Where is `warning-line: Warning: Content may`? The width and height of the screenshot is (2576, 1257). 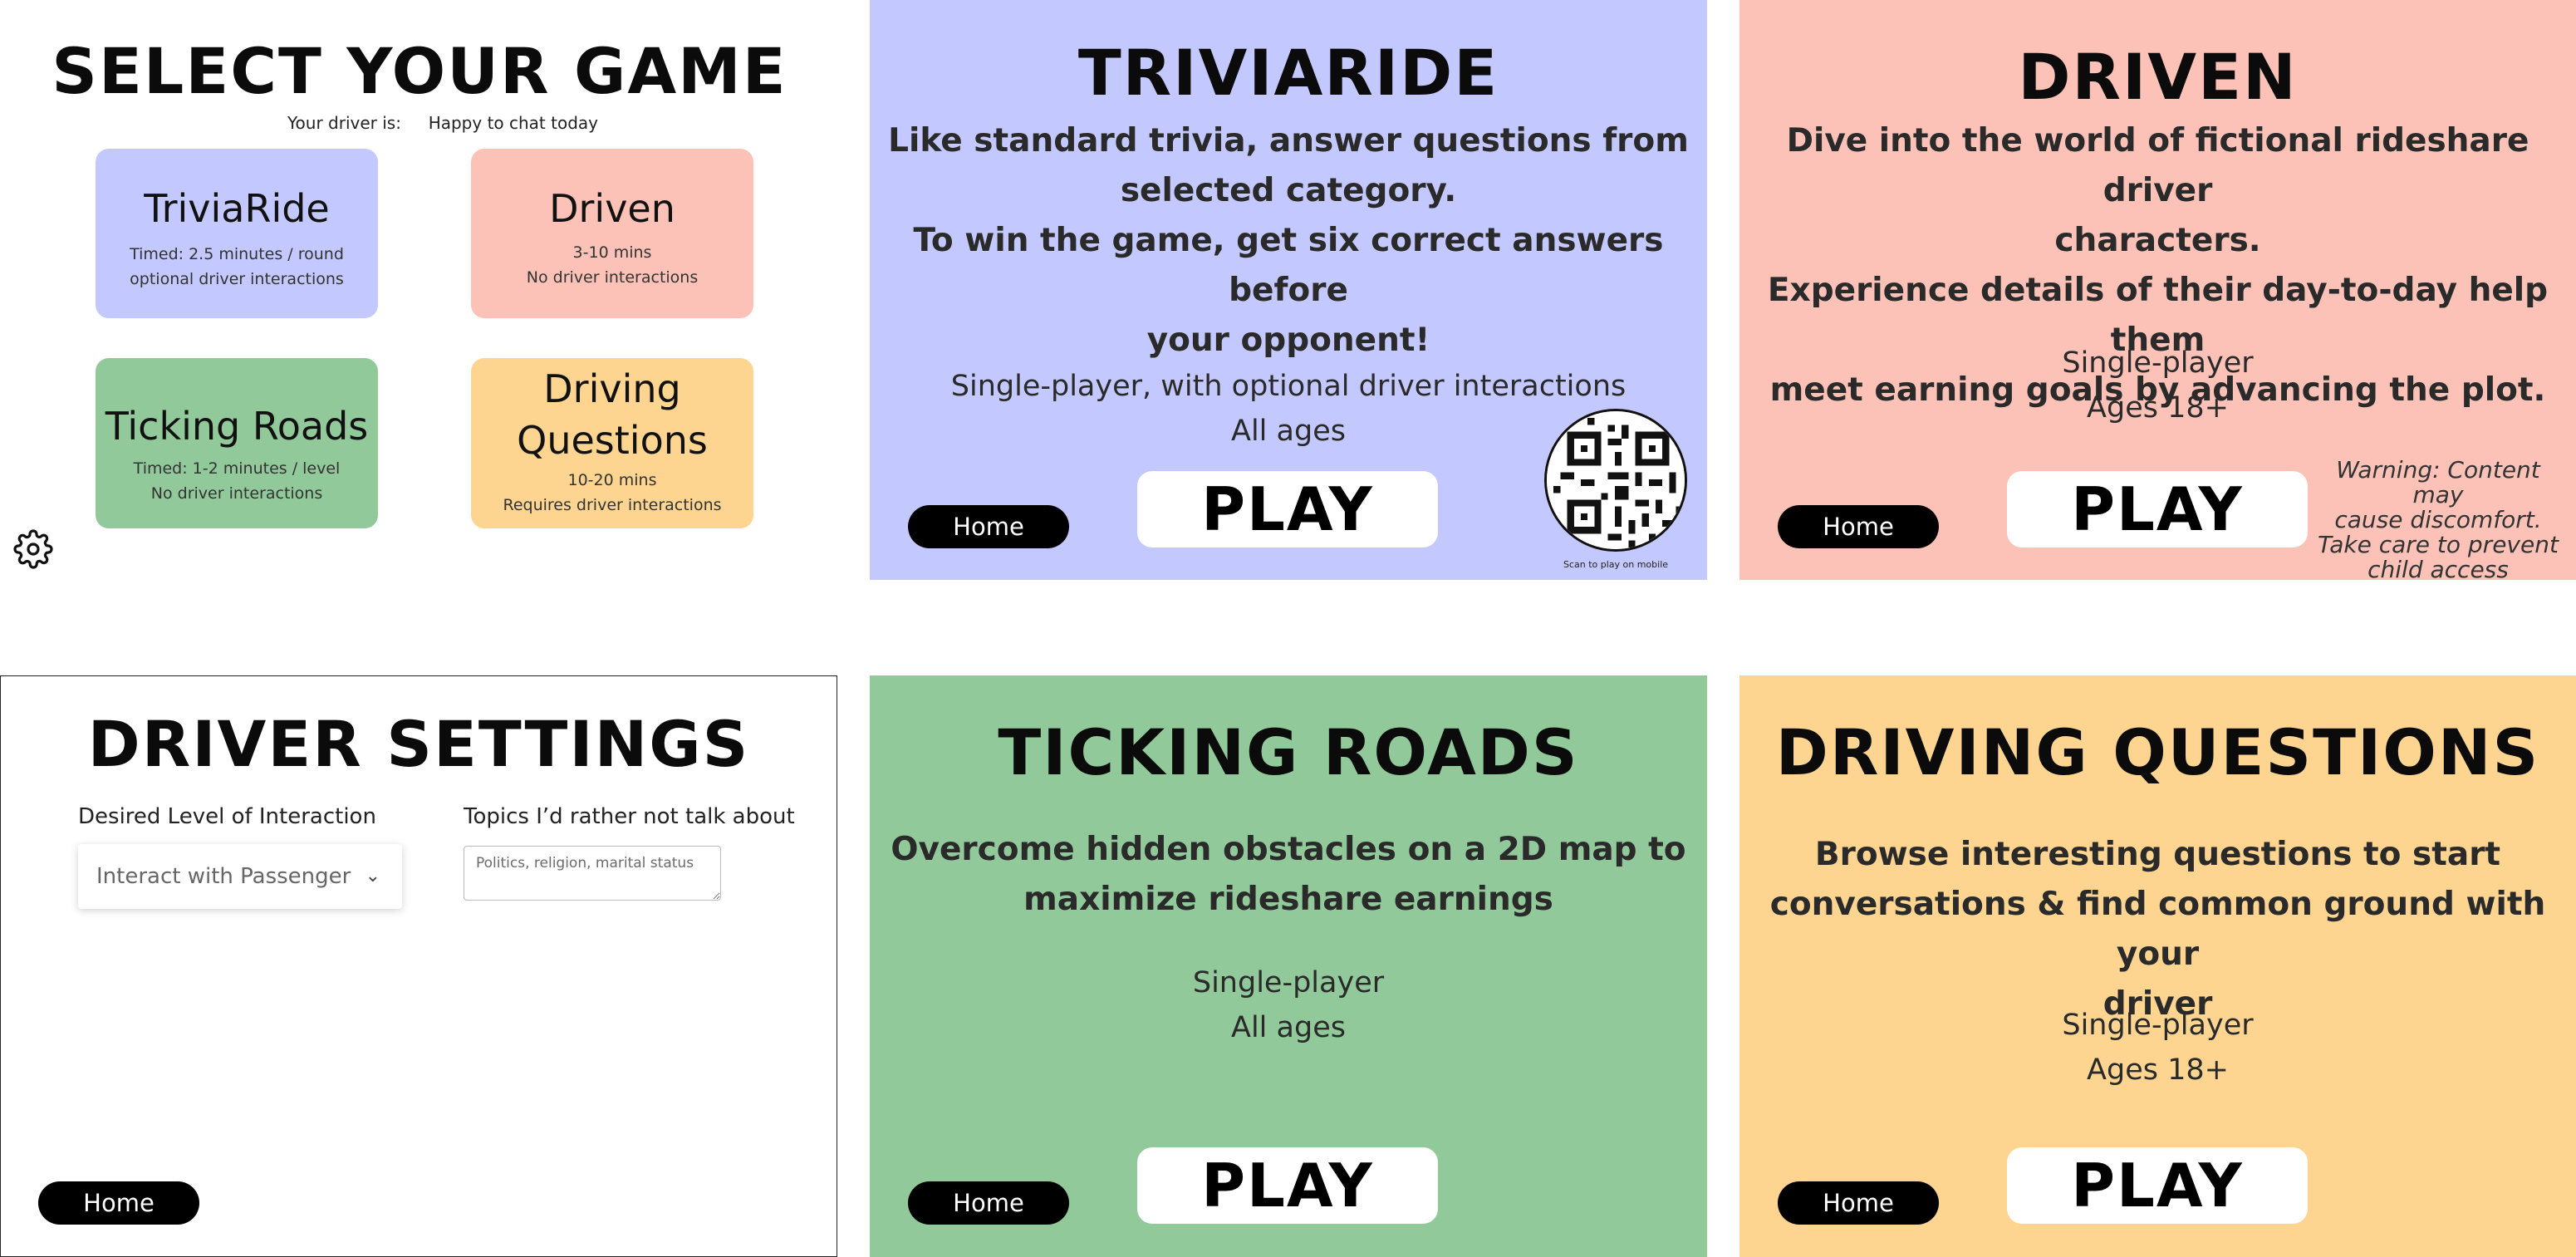
warning-line: Warning: Content may is located at coordinates (2438, 482).